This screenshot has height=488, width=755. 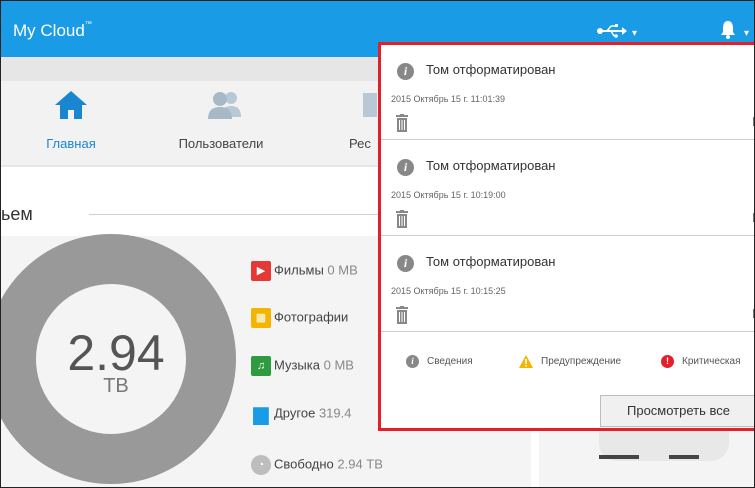 What do you see at coordinates (17, 214) in the screenshot?
I see `section-title: ьем` at bounding box center [17, 214].